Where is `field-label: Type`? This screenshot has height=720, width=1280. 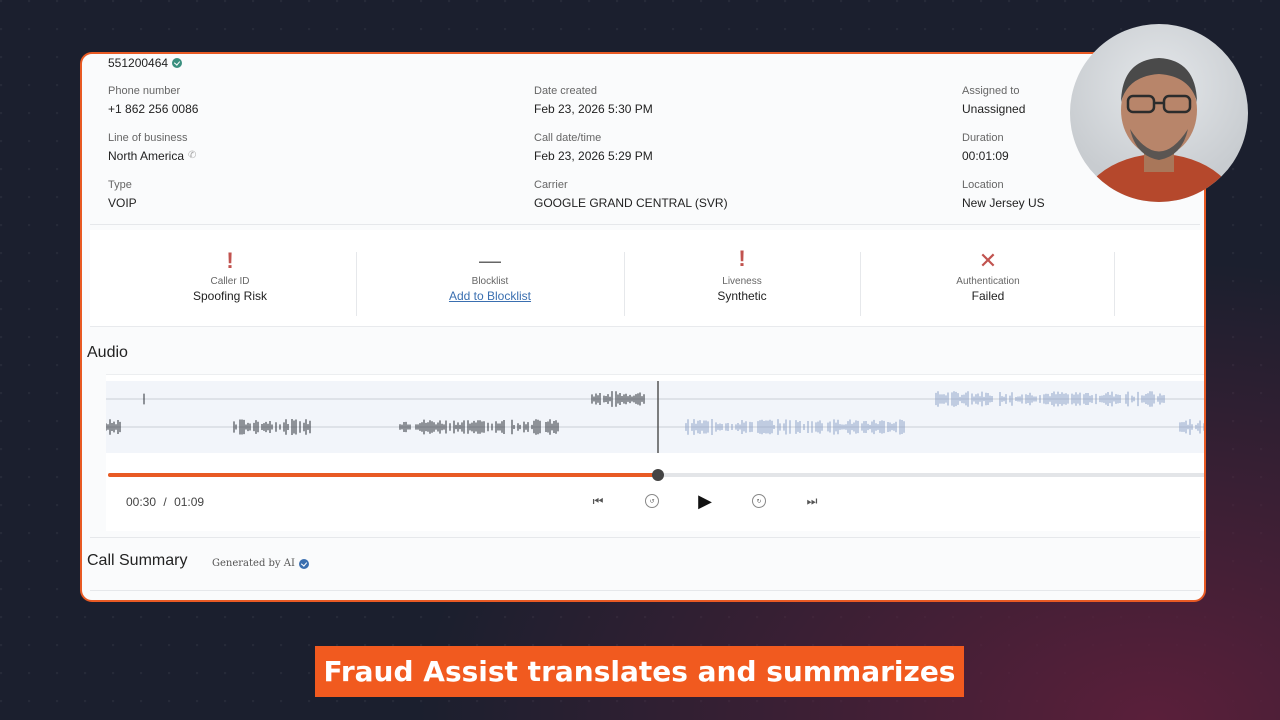
field-label: Type is located at coordinates (120, 185).